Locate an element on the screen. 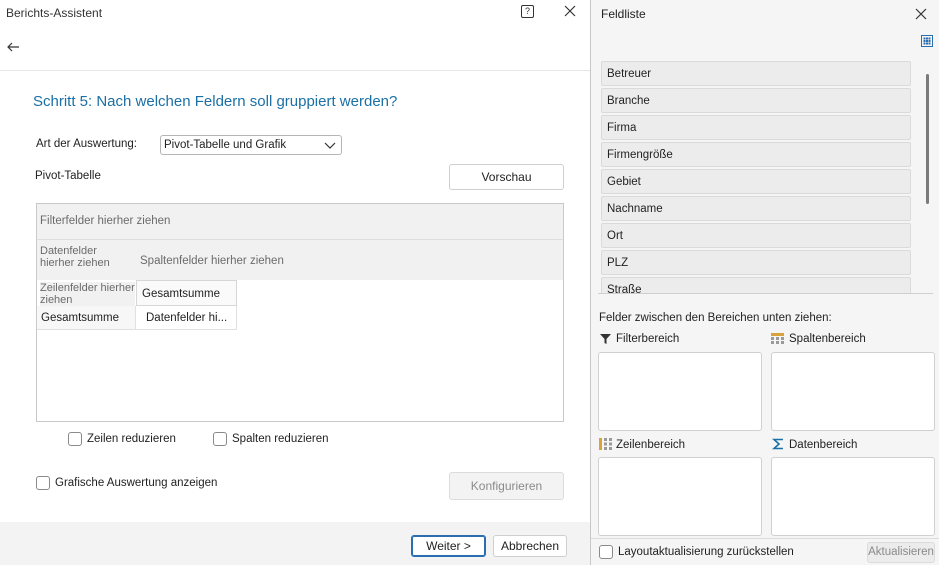  cancel-button: Abbrechen is located at coordinates (530, 546).